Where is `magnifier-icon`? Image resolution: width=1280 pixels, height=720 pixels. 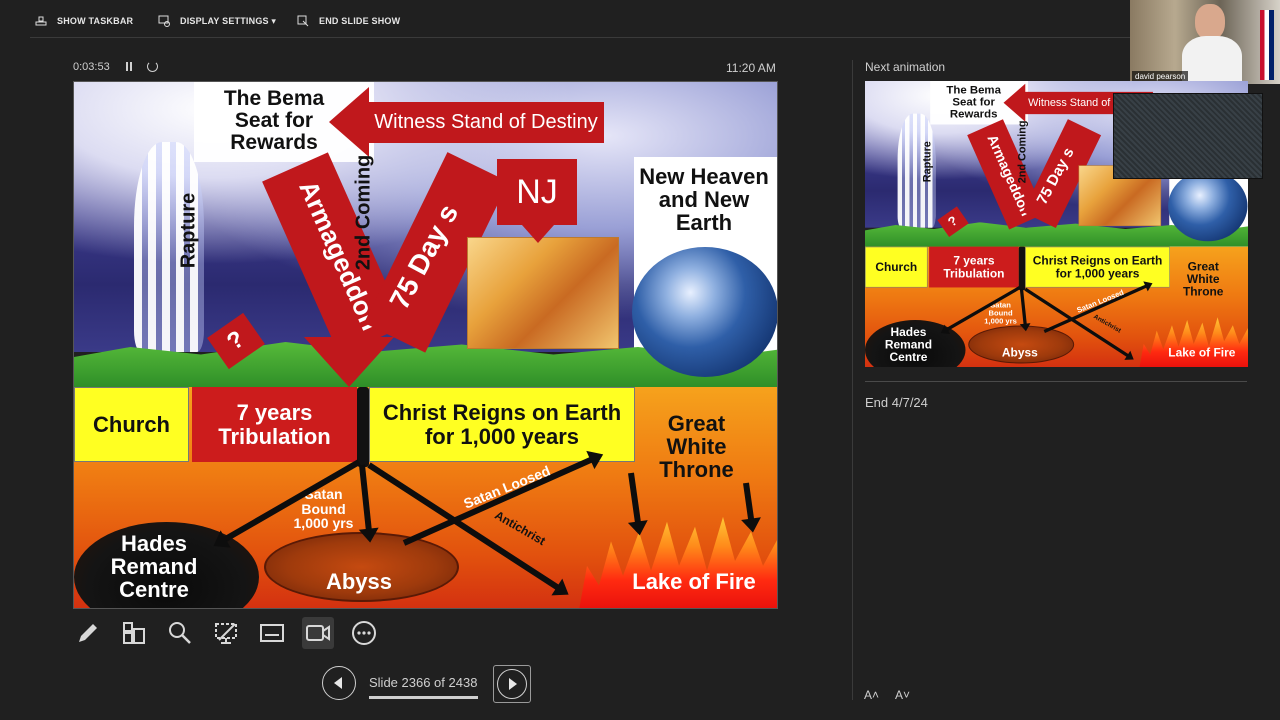
magnifier-icon is located at coordinates (180, 633).